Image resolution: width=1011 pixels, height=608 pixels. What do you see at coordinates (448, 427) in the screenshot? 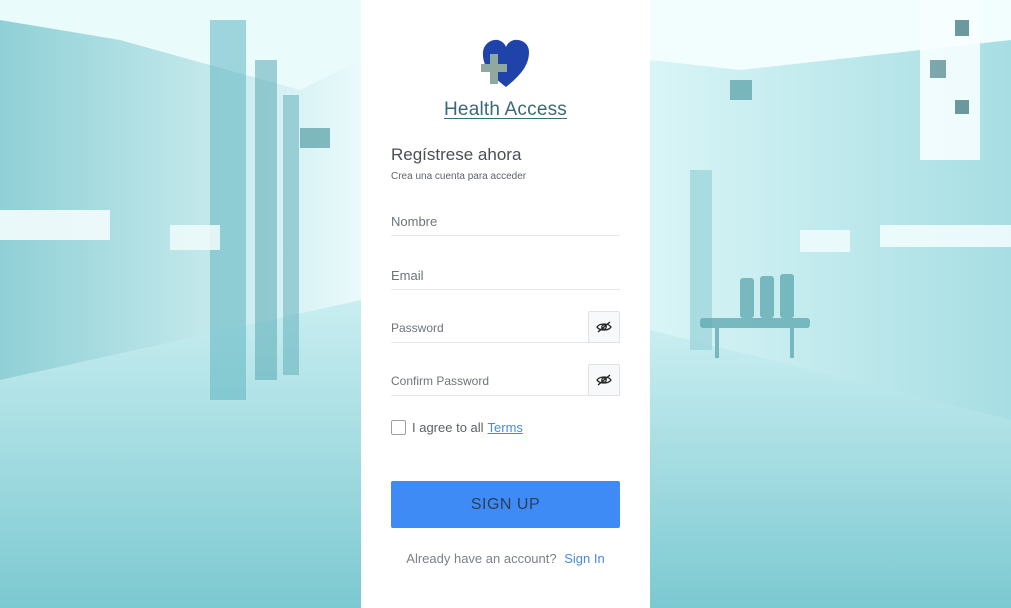
I see `terms-label: I agree to all` at bounding box center [448, 427].